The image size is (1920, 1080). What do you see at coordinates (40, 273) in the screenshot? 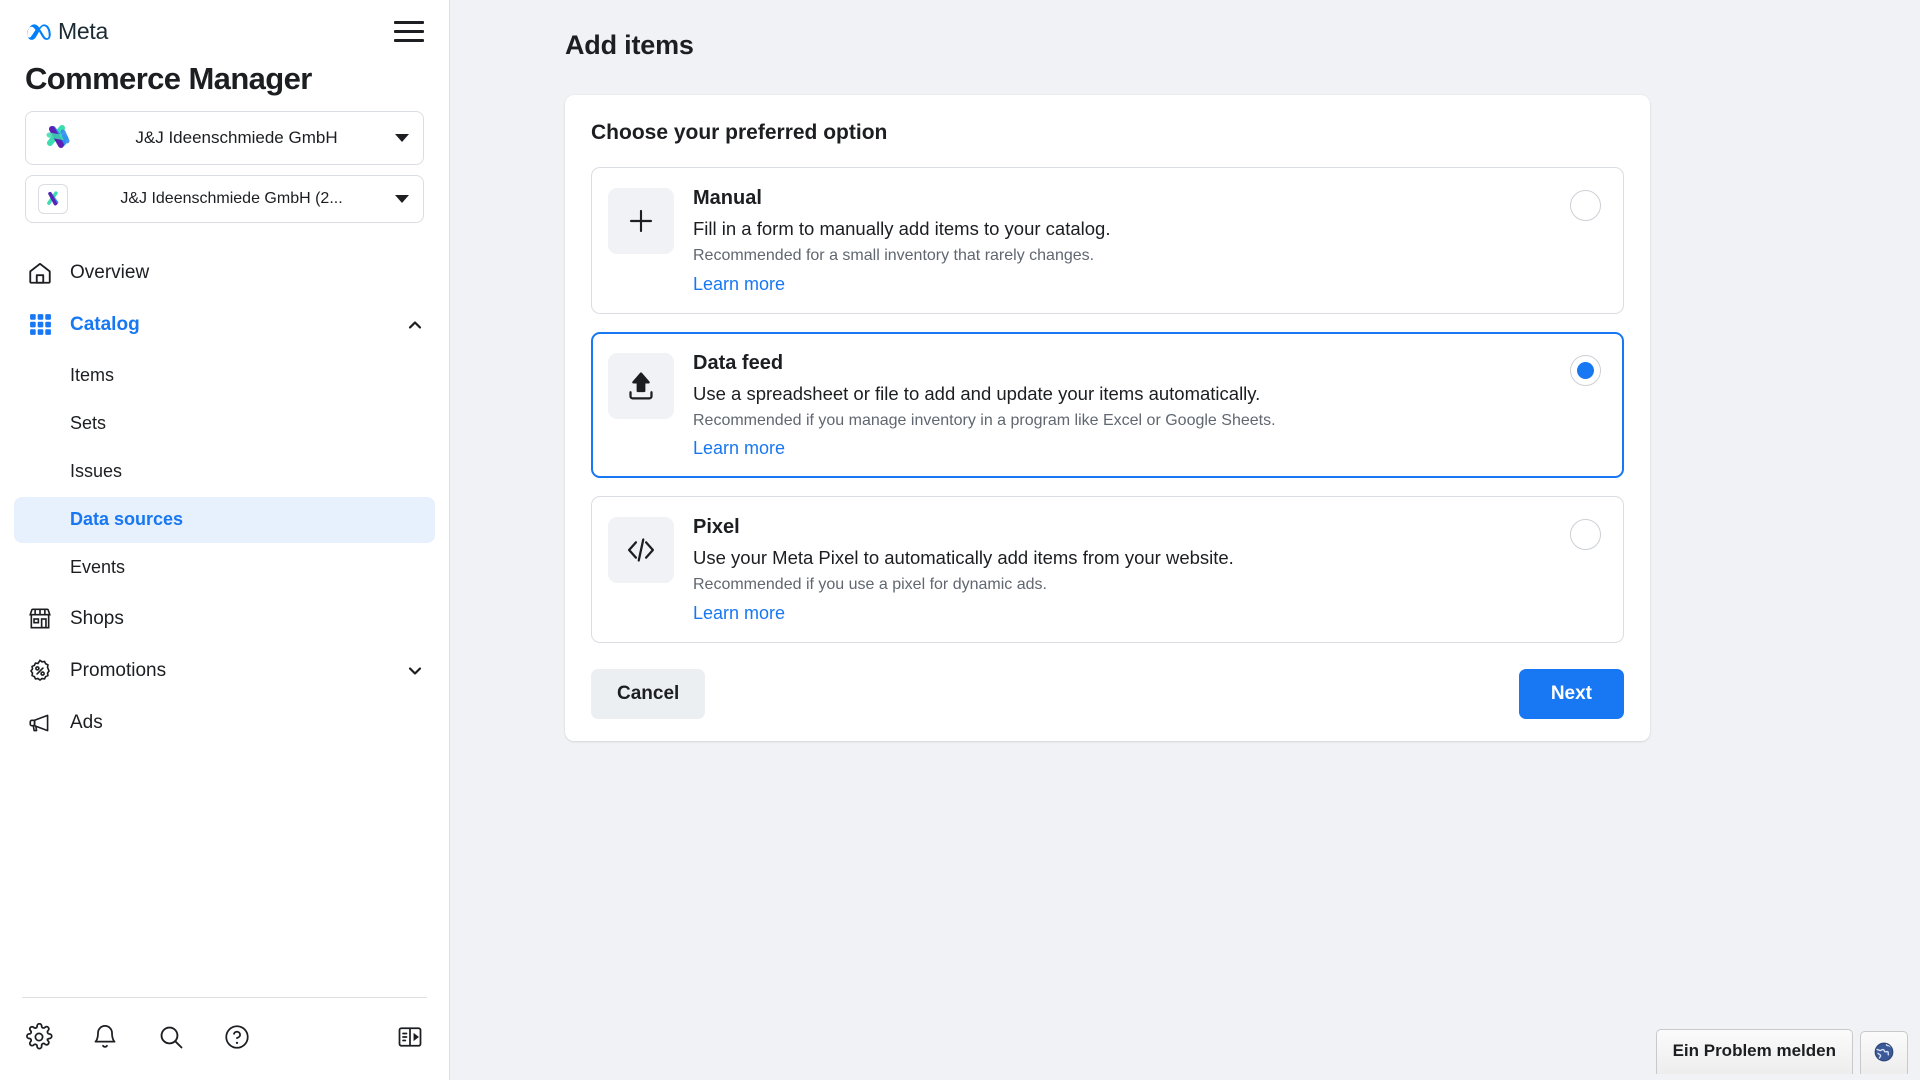
I see `home-icon` at bounding box center [40, 273].